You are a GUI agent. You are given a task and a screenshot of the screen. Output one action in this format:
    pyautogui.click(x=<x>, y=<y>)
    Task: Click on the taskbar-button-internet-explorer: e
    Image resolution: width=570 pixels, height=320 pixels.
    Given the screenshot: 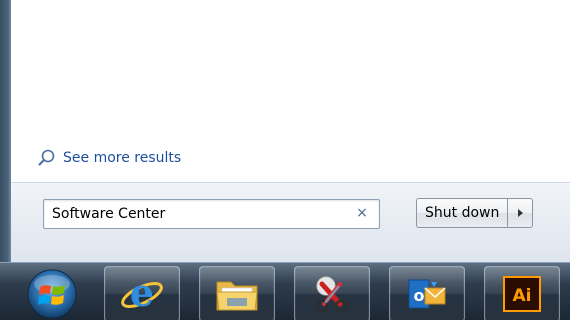 What is the action you would take?
    pyautogui.click(x=142, y=293)
    